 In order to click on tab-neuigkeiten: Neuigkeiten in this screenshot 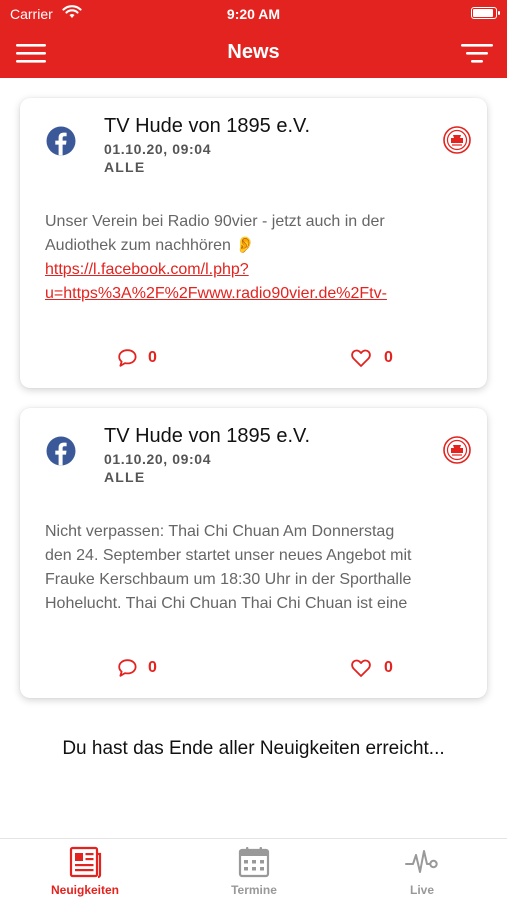, I will do `click(85, 872)`.